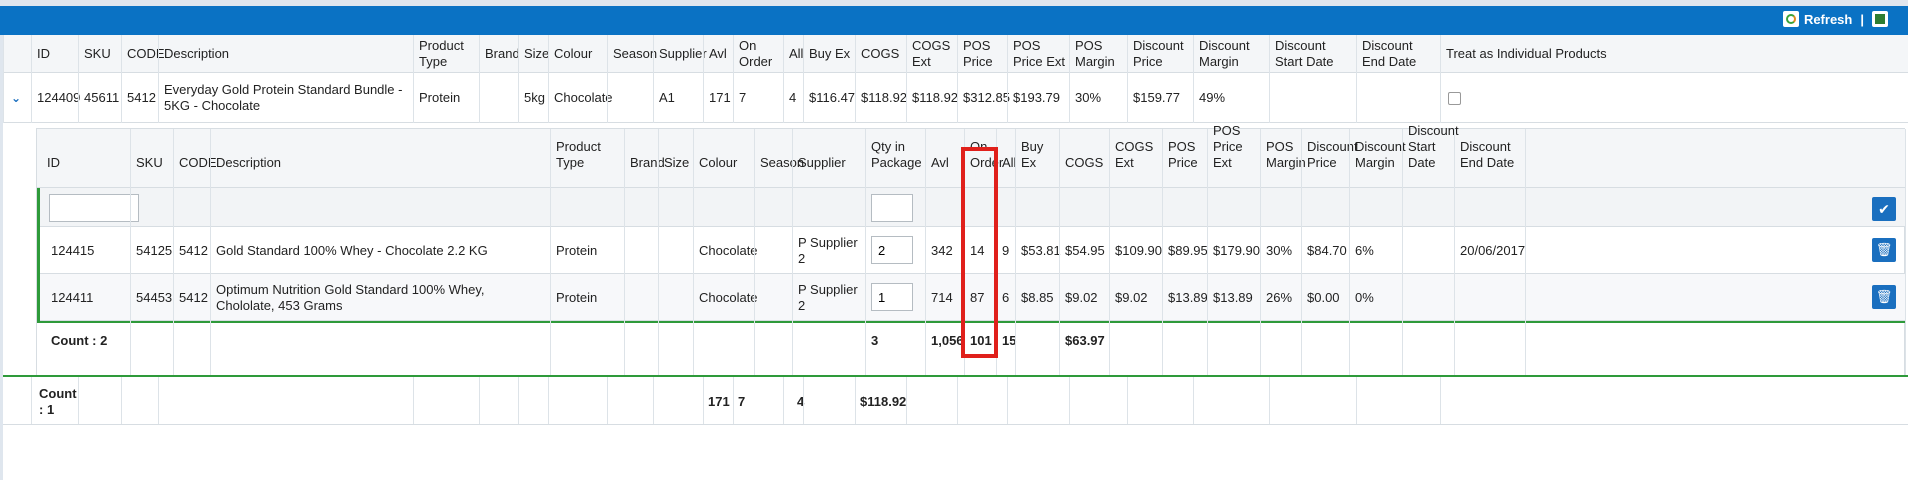 This screenshot has width=1908, height=480. What do you see at coordinates (1084, 250) in the screenshot?
I see `inner-cell-0-15: $54.95` at bounding box center [1084, 250].